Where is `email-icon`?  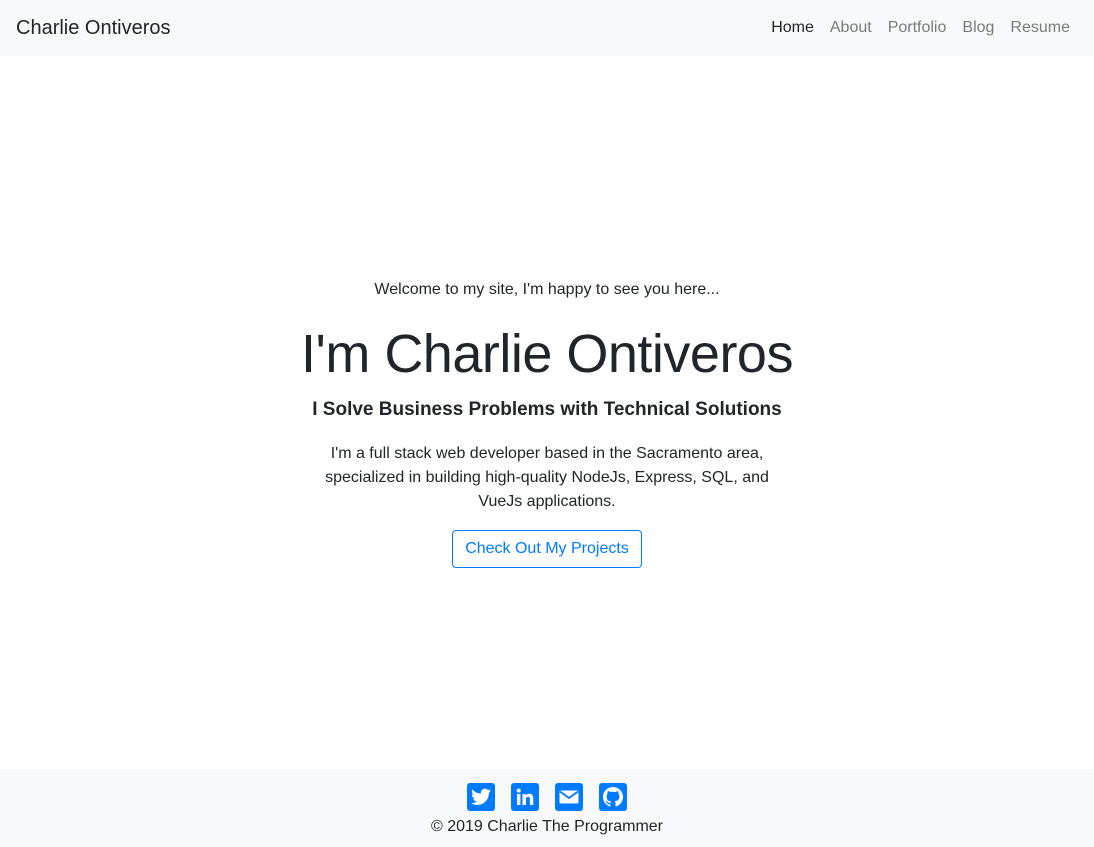 email-icon is located at coordinates (569, 797).